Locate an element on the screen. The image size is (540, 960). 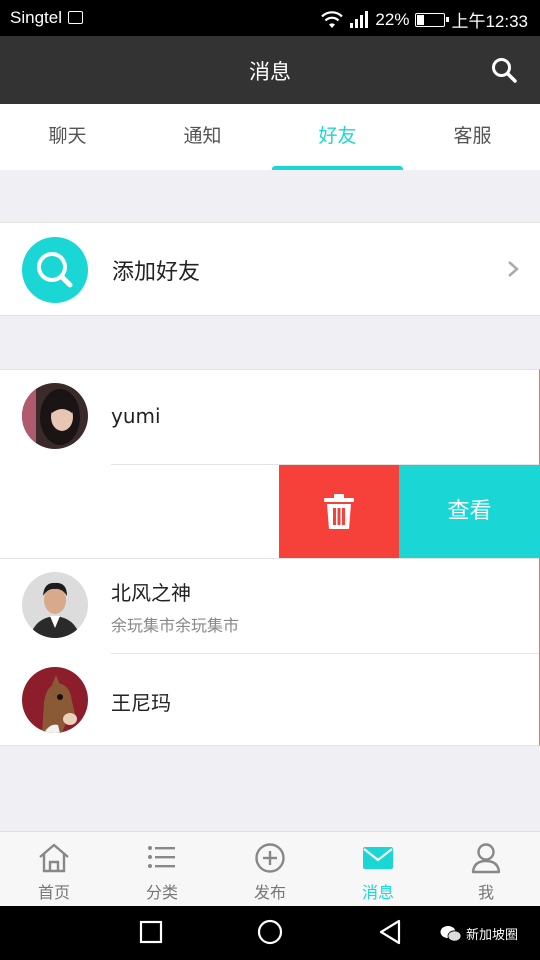
search-icon is located at coordinates (504, 70).